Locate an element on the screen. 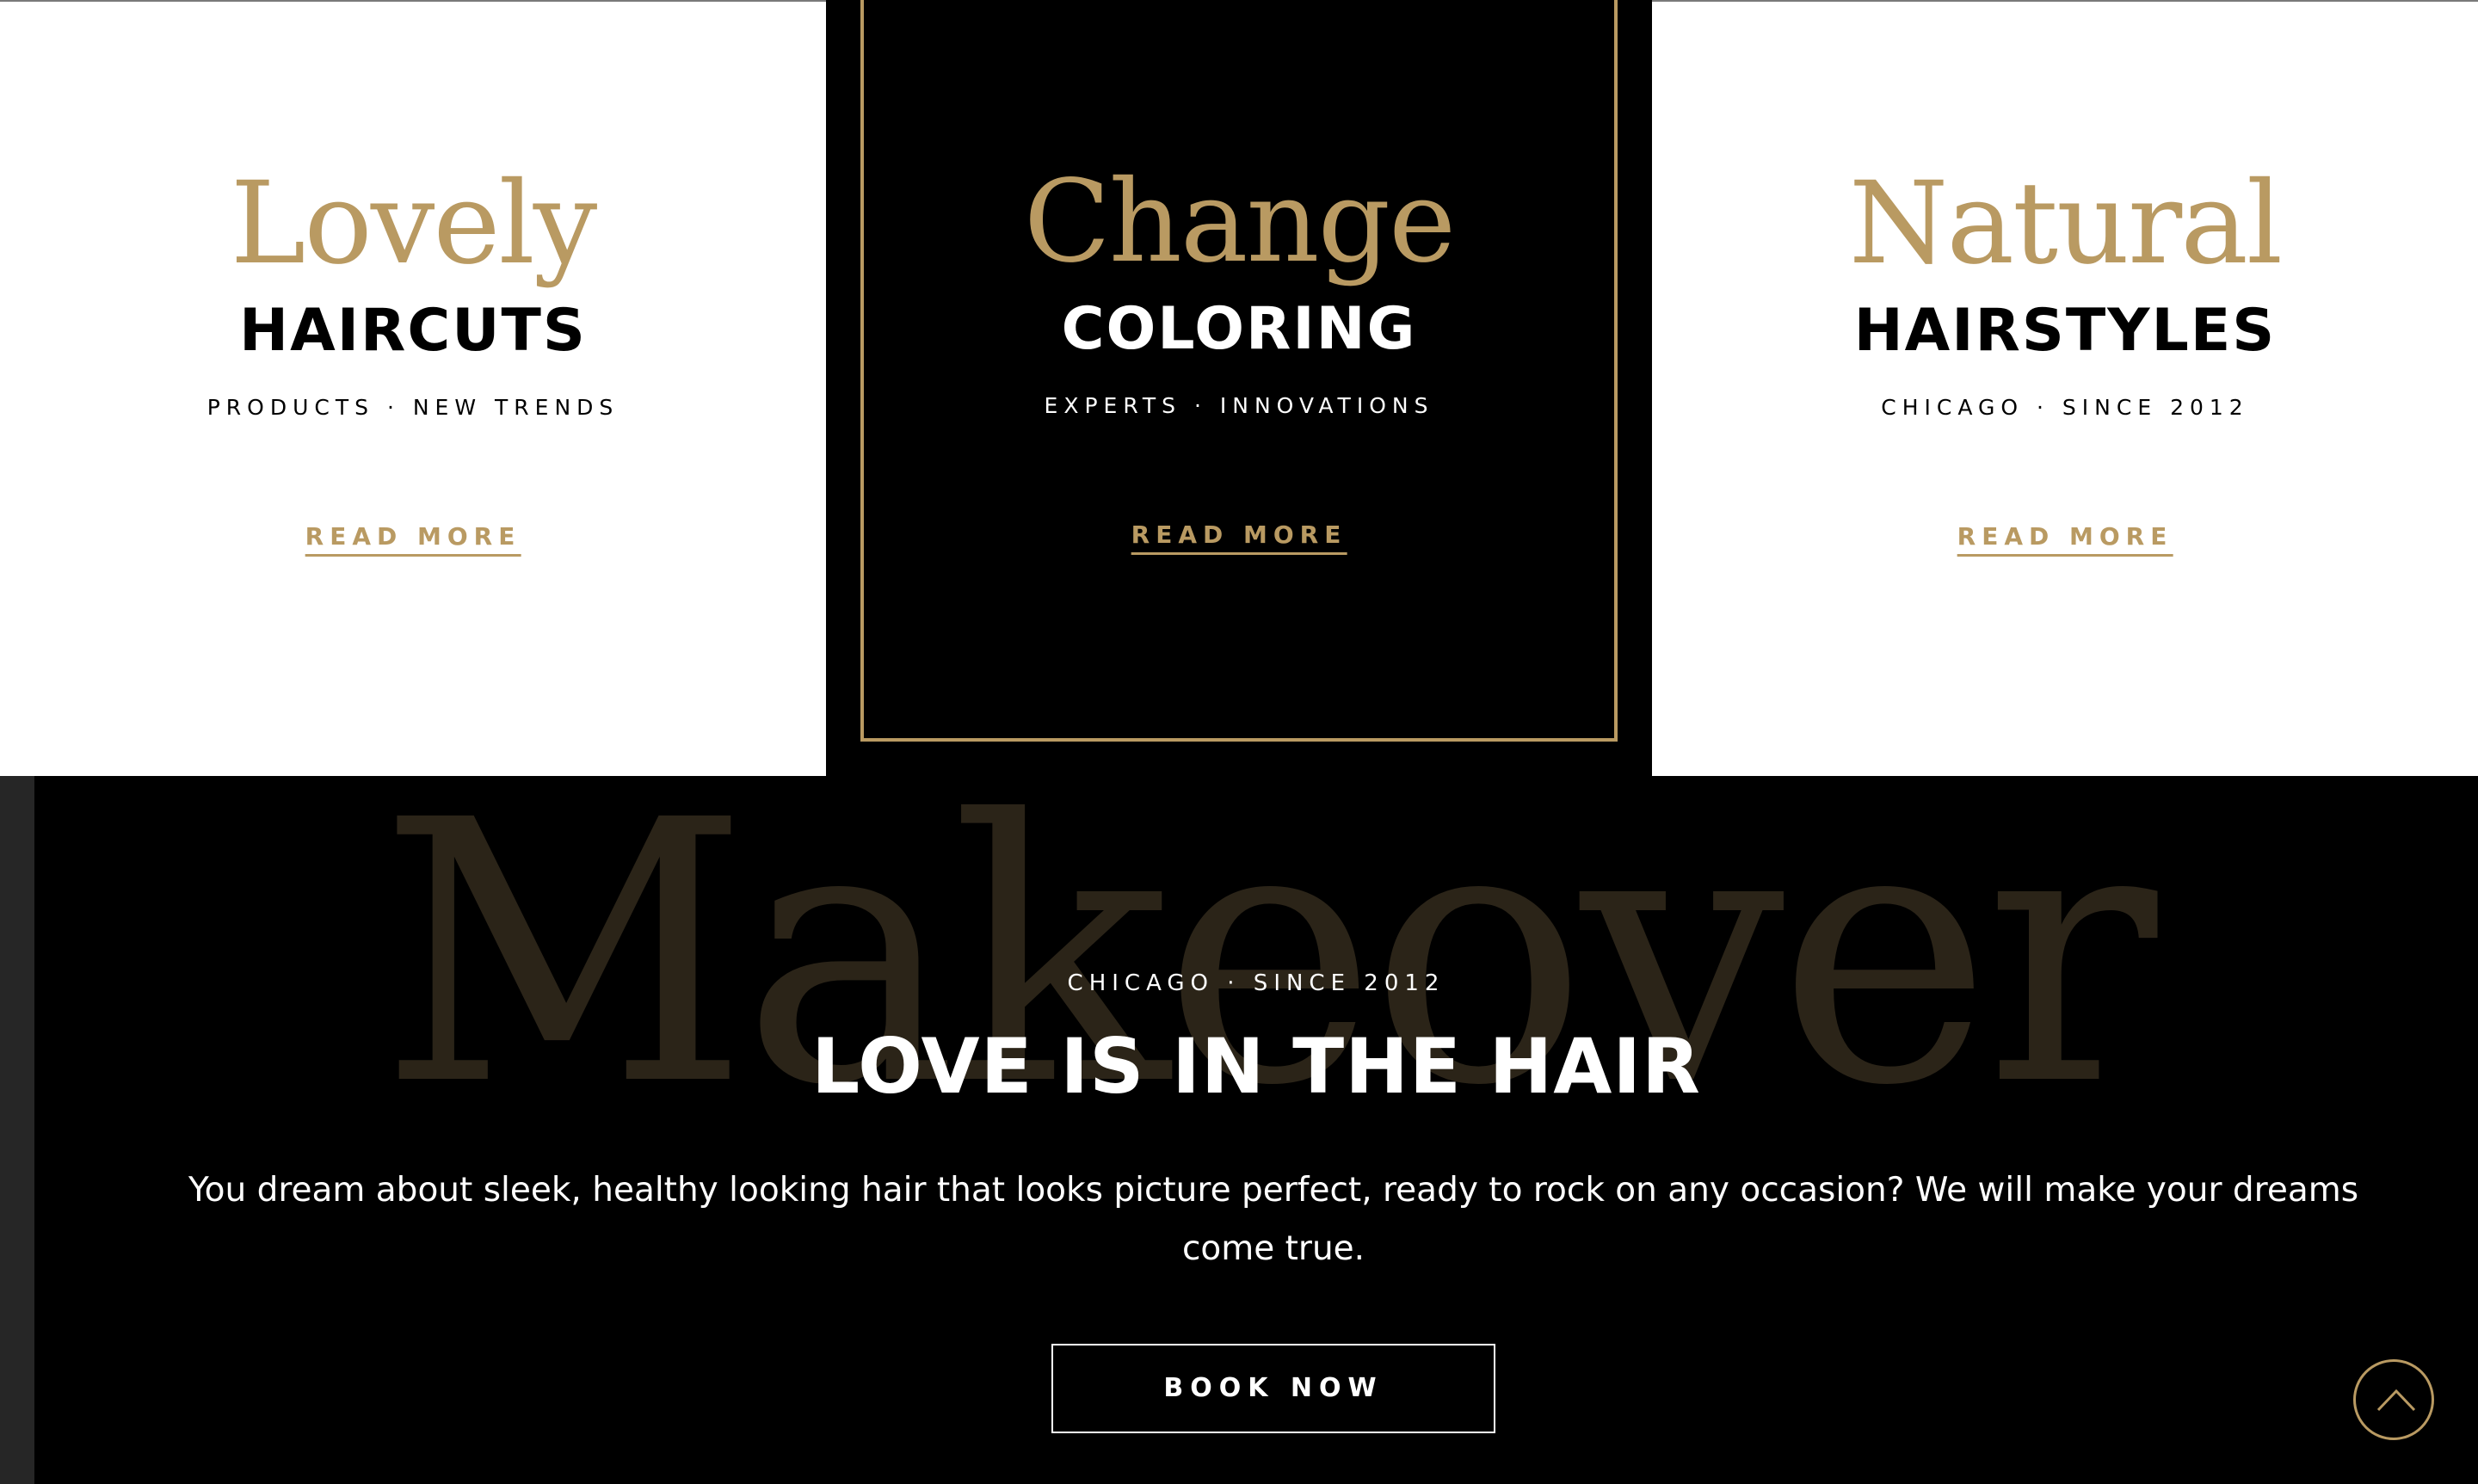  chevron-up-icon is located at coordinates (2396, 1400).